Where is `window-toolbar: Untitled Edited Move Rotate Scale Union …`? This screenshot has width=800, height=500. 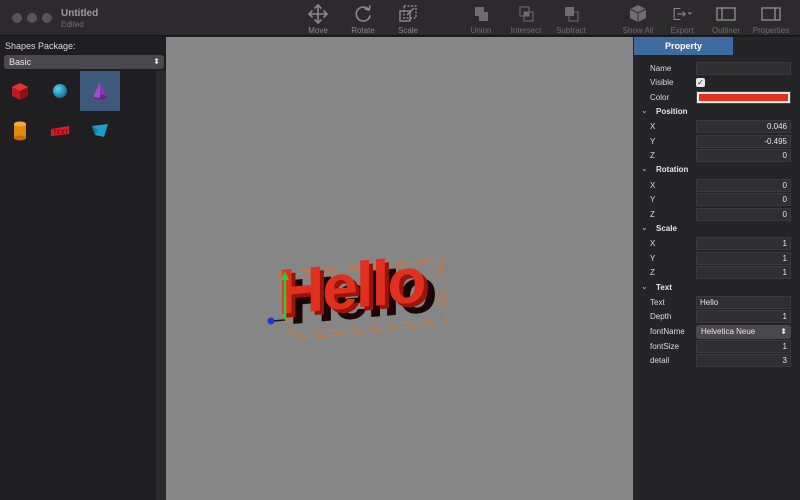 window-toolbar: Untitled Edited Move Rotate Scale Union … is located at coordinates (400, 18).